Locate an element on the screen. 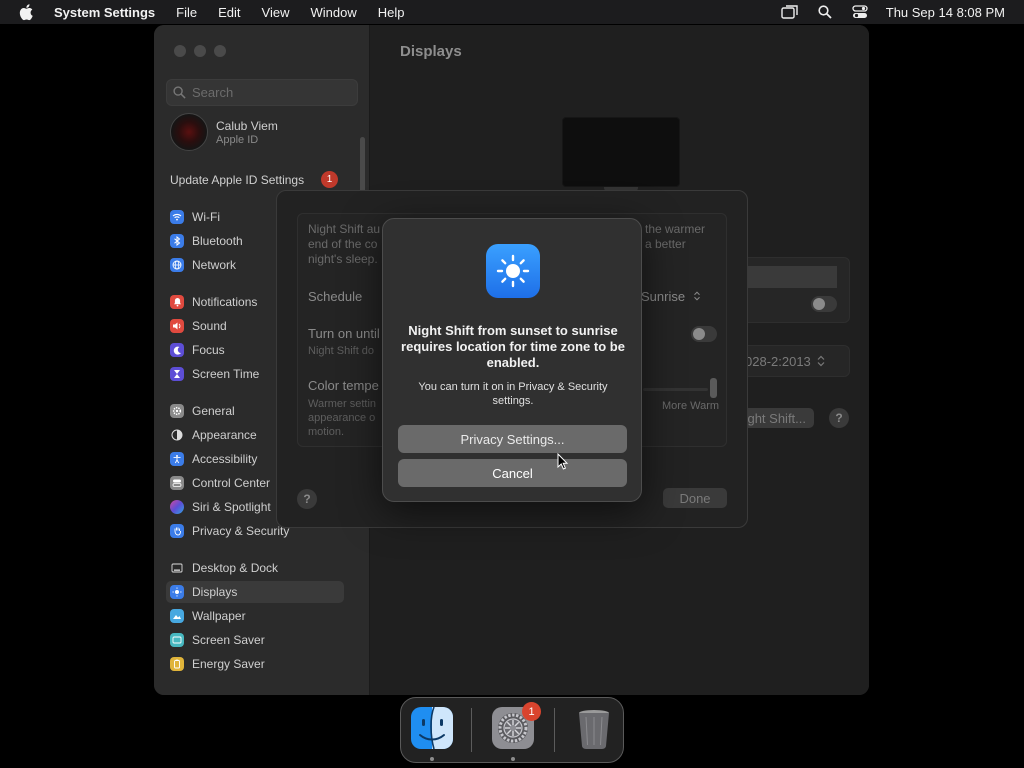  dock-icon is located at coordinates (177, 568).